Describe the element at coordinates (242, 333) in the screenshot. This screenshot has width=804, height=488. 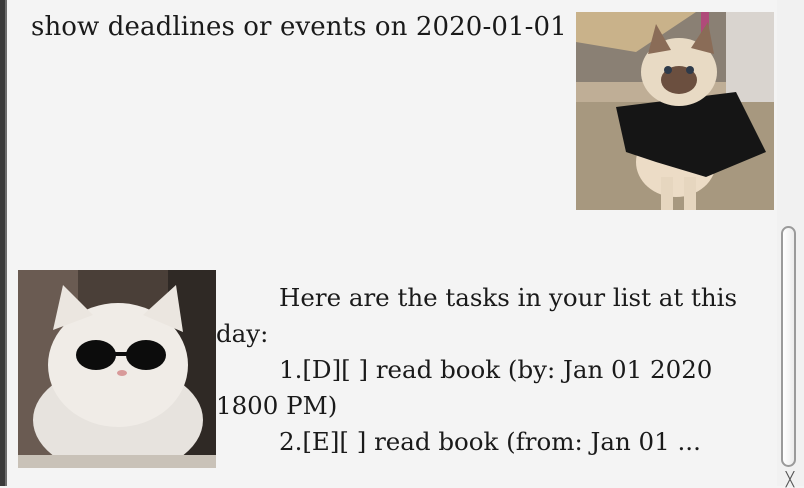
I see `bot-line-intro-cont: day:` at that location.